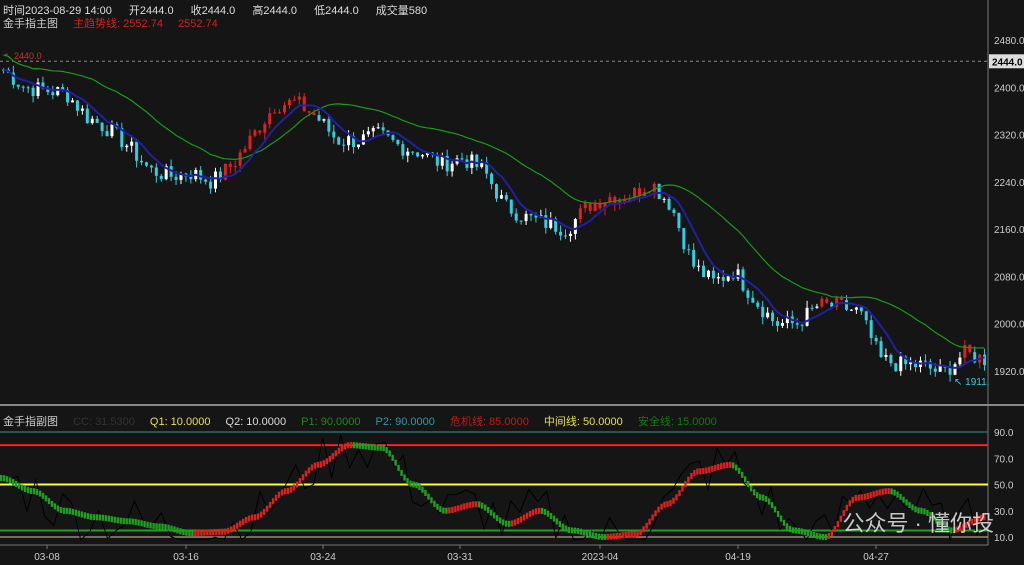  I want to click on time-tick: 03-31, so click(460, 557).